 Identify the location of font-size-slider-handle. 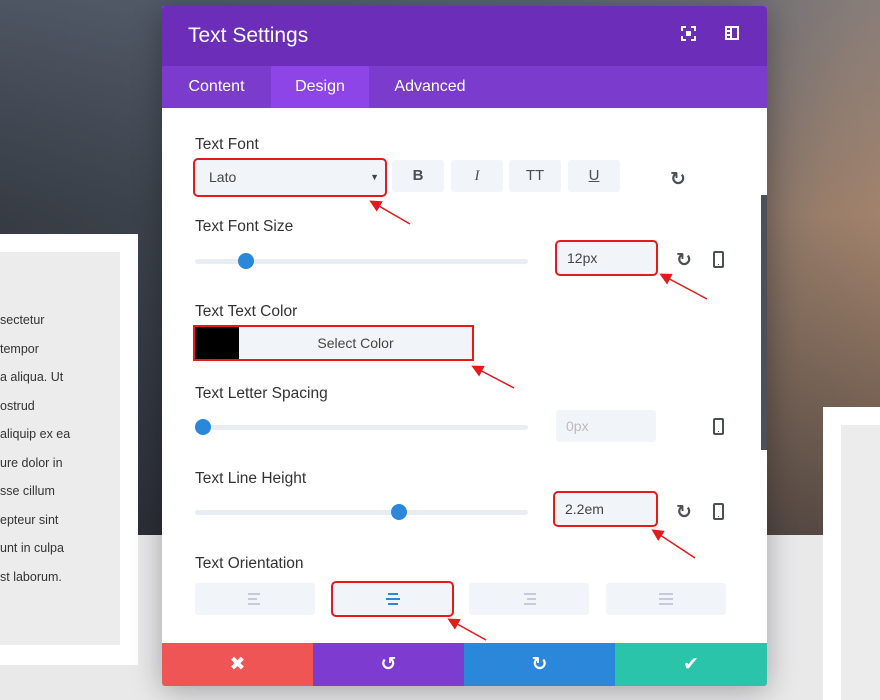
(246, 261).